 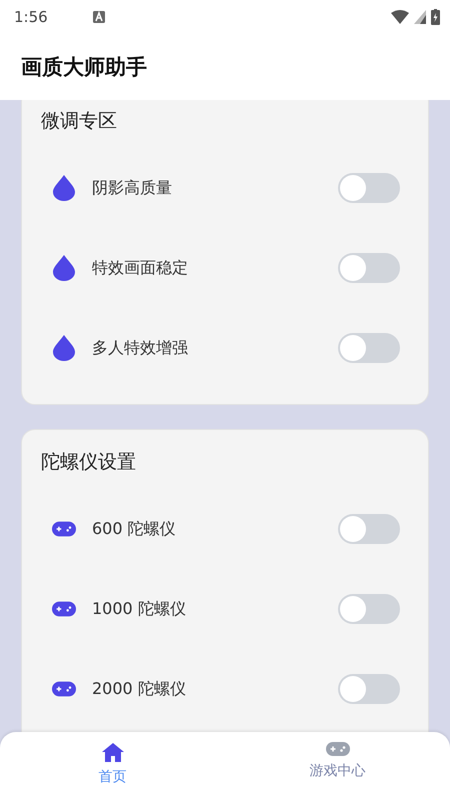 I want to click on nav-tab: 首页, so click(x=112, y=766).